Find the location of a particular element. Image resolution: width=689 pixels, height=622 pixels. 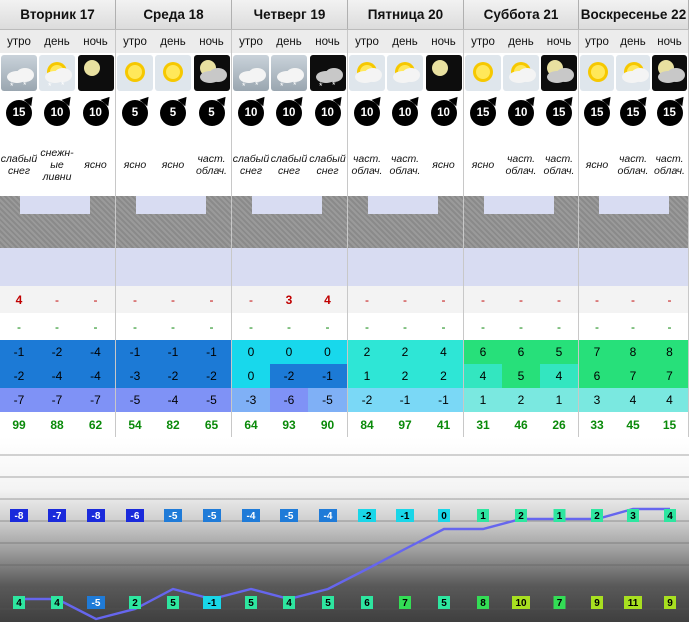

chart-bottom-label: 11 is located at coordinates (633, 602).